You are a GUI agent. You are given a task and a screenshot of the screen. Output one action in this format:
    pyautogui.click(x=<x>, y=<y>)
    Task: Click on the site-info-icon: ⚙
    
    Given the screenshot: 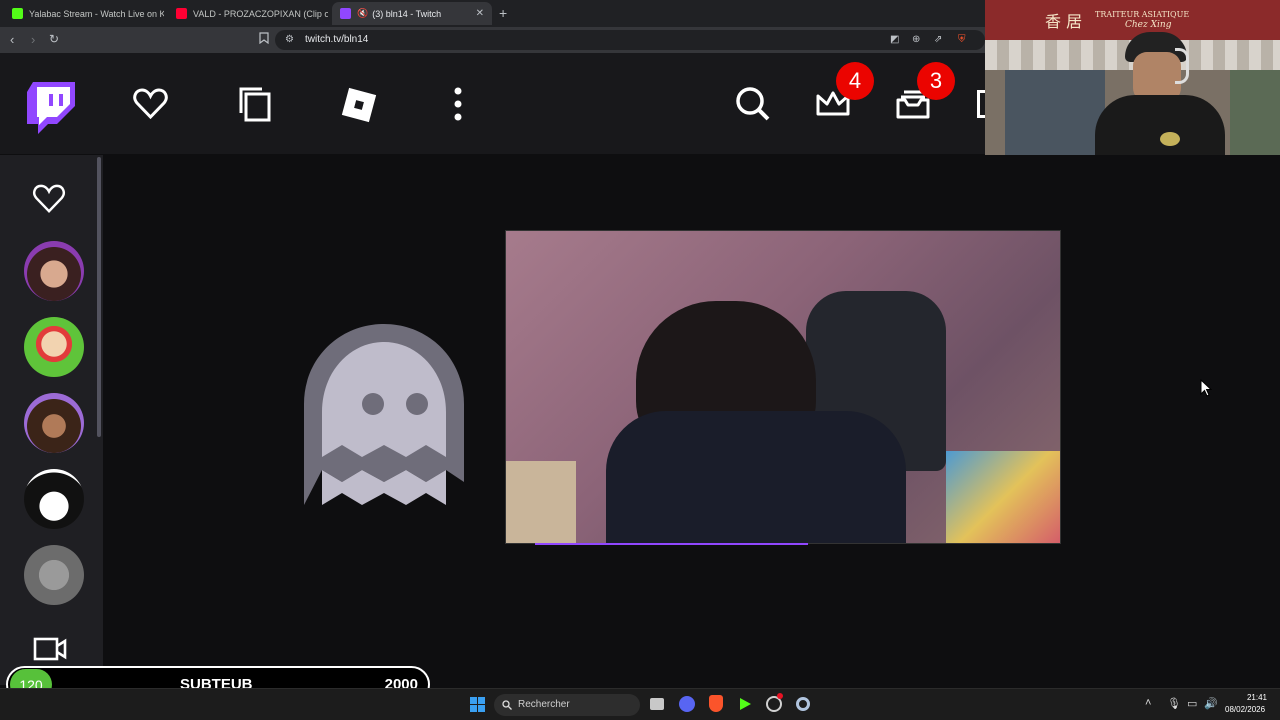 What is the action you would take?
    pyautogui.click(x=289, y=39)
    